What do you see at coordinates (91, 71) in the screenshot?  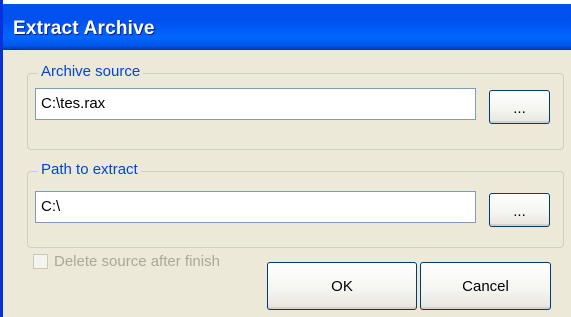 I see `archive-source-label: Archive source` at bounding box center [91, 71].